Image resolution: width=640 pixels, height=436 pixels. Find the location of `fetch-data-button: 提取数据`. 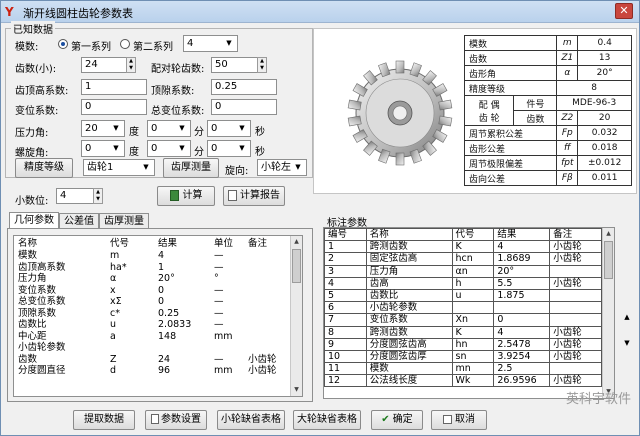

fetch-data-button: 提取数据 is located at coordinates (104, 420).